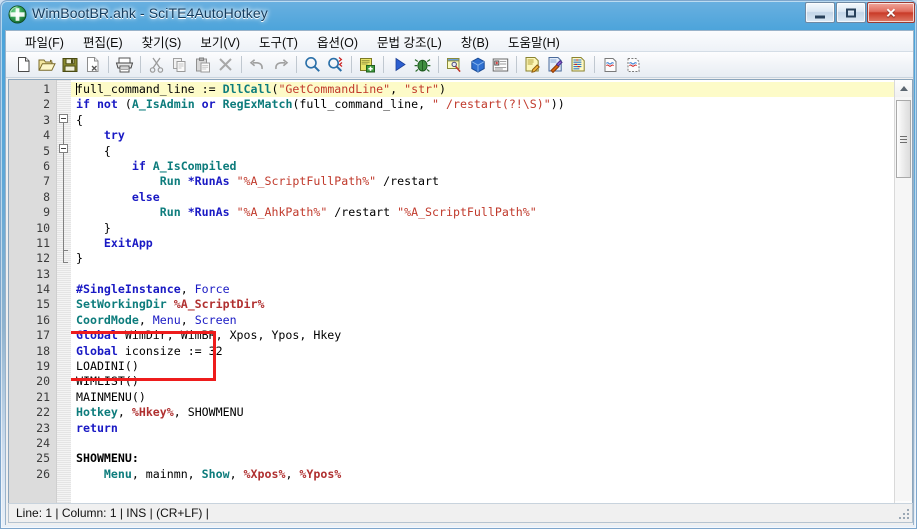 The image size is (917, 529). What do you see at coordinates (422, 65) in the screenshot?
I see `debug-icon` at bounding box center [422, 65].